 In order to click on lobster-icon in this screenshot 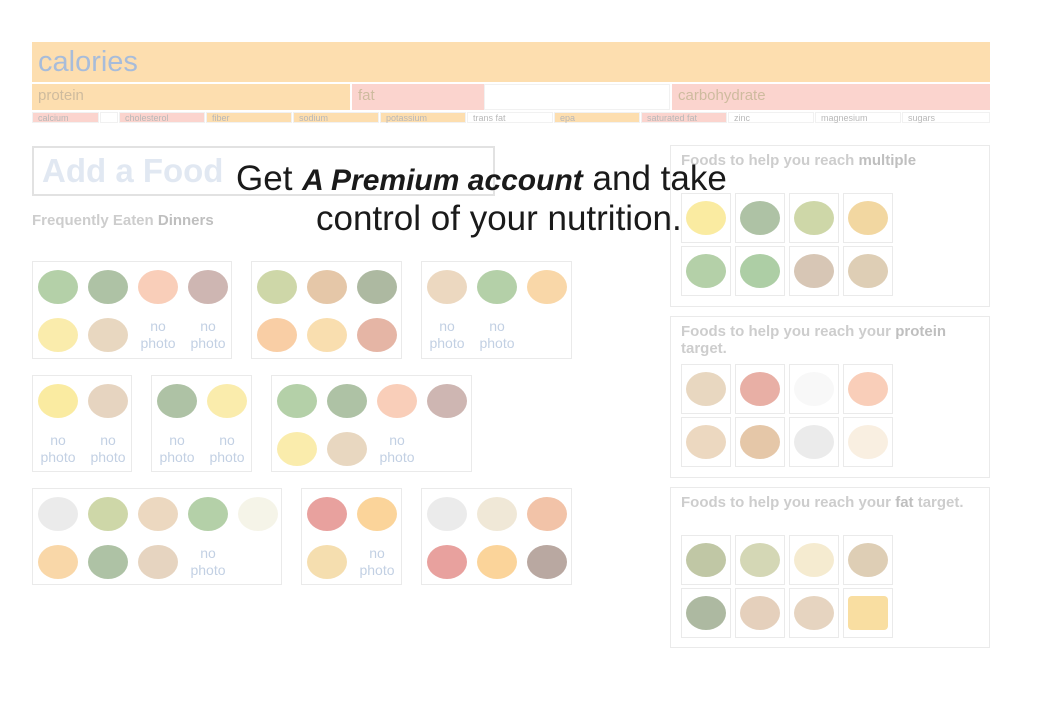, I will do `click(760, 389)`.